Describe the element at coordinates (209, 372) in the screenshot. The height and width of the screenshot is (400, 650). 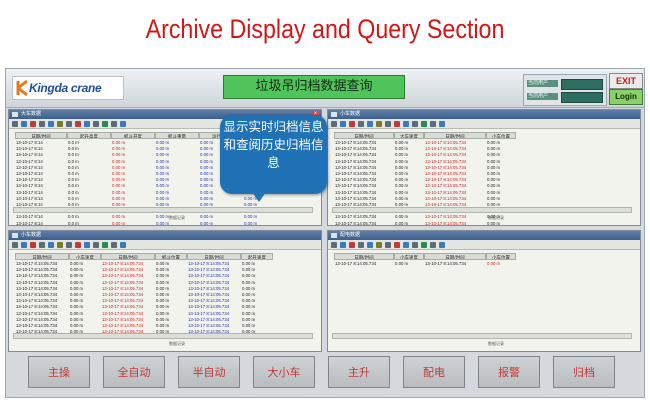
I see `nav-button-semi-auto: 半自动` at that location.